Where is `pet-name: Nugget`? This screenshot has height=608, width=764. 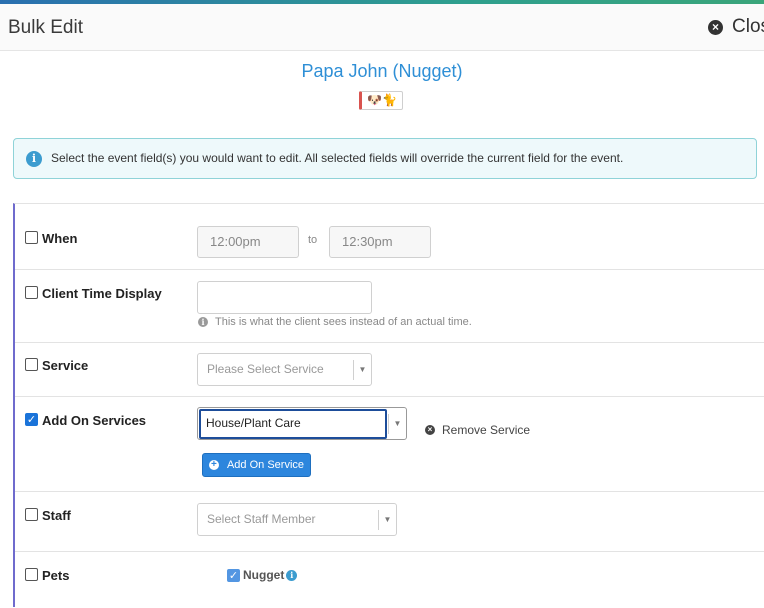 pet-name: Nugget is located at coordinates (264, 575).